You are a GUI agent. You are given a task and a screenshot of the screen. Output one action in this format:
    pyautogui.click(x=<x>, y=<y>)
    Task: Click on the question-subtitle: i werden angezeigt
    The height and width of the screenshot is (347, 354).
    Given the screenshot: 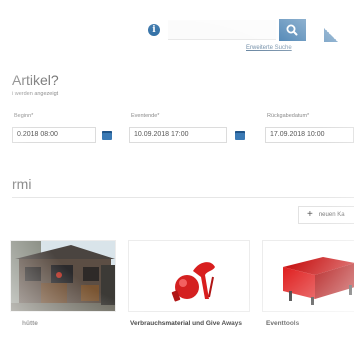 What is the action you would take?
    pyautogui.click(x=35, y=94)
    